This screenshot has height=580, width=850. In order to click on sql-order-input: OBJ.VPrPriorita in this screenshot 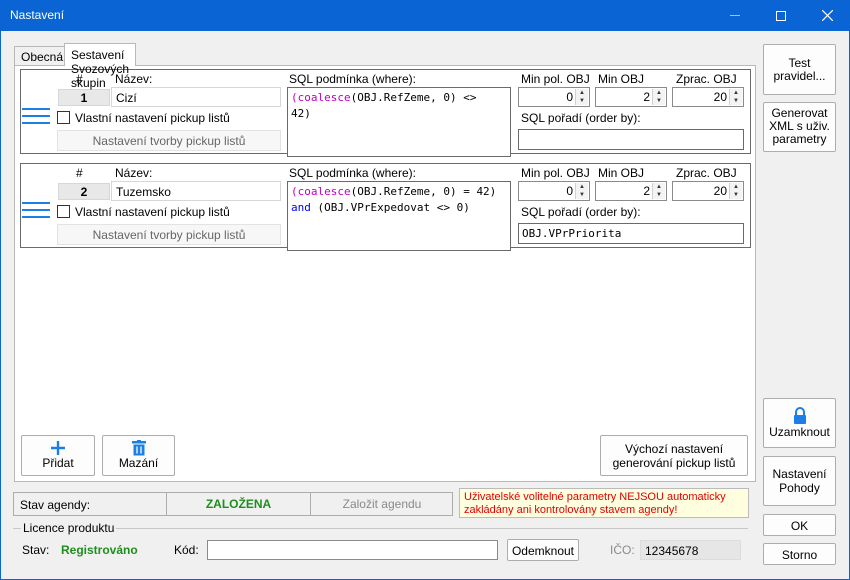, I will do `click(631, 233)`.